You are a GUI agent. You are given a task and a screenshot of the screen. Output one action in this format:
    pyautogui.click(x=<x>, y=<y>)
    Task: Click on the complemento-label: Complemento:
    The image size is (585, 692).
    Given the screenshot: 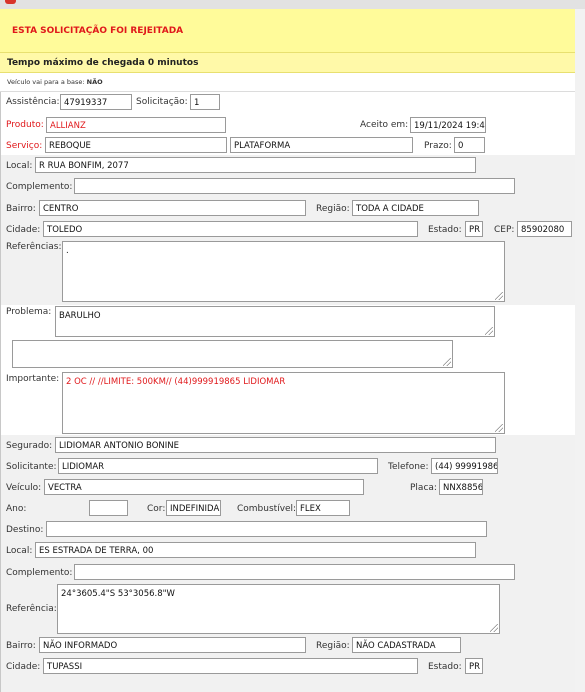 What is the action you would take?
    pyautogui.click(x=39, y=187)
    